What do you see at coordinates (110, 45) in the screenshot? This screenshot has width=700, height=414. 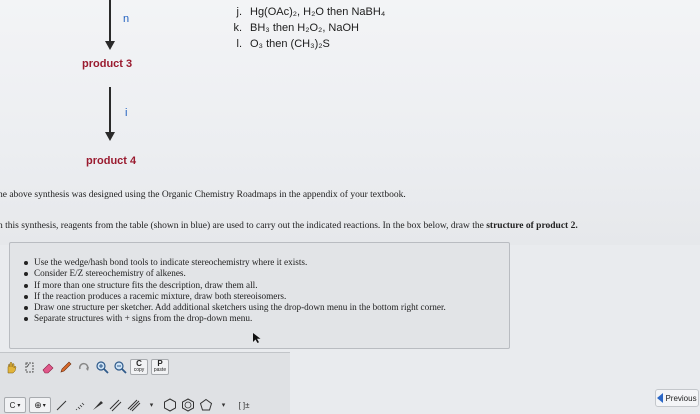 I see `reaction-arrow-n-head` at bounding box center [110, 45].